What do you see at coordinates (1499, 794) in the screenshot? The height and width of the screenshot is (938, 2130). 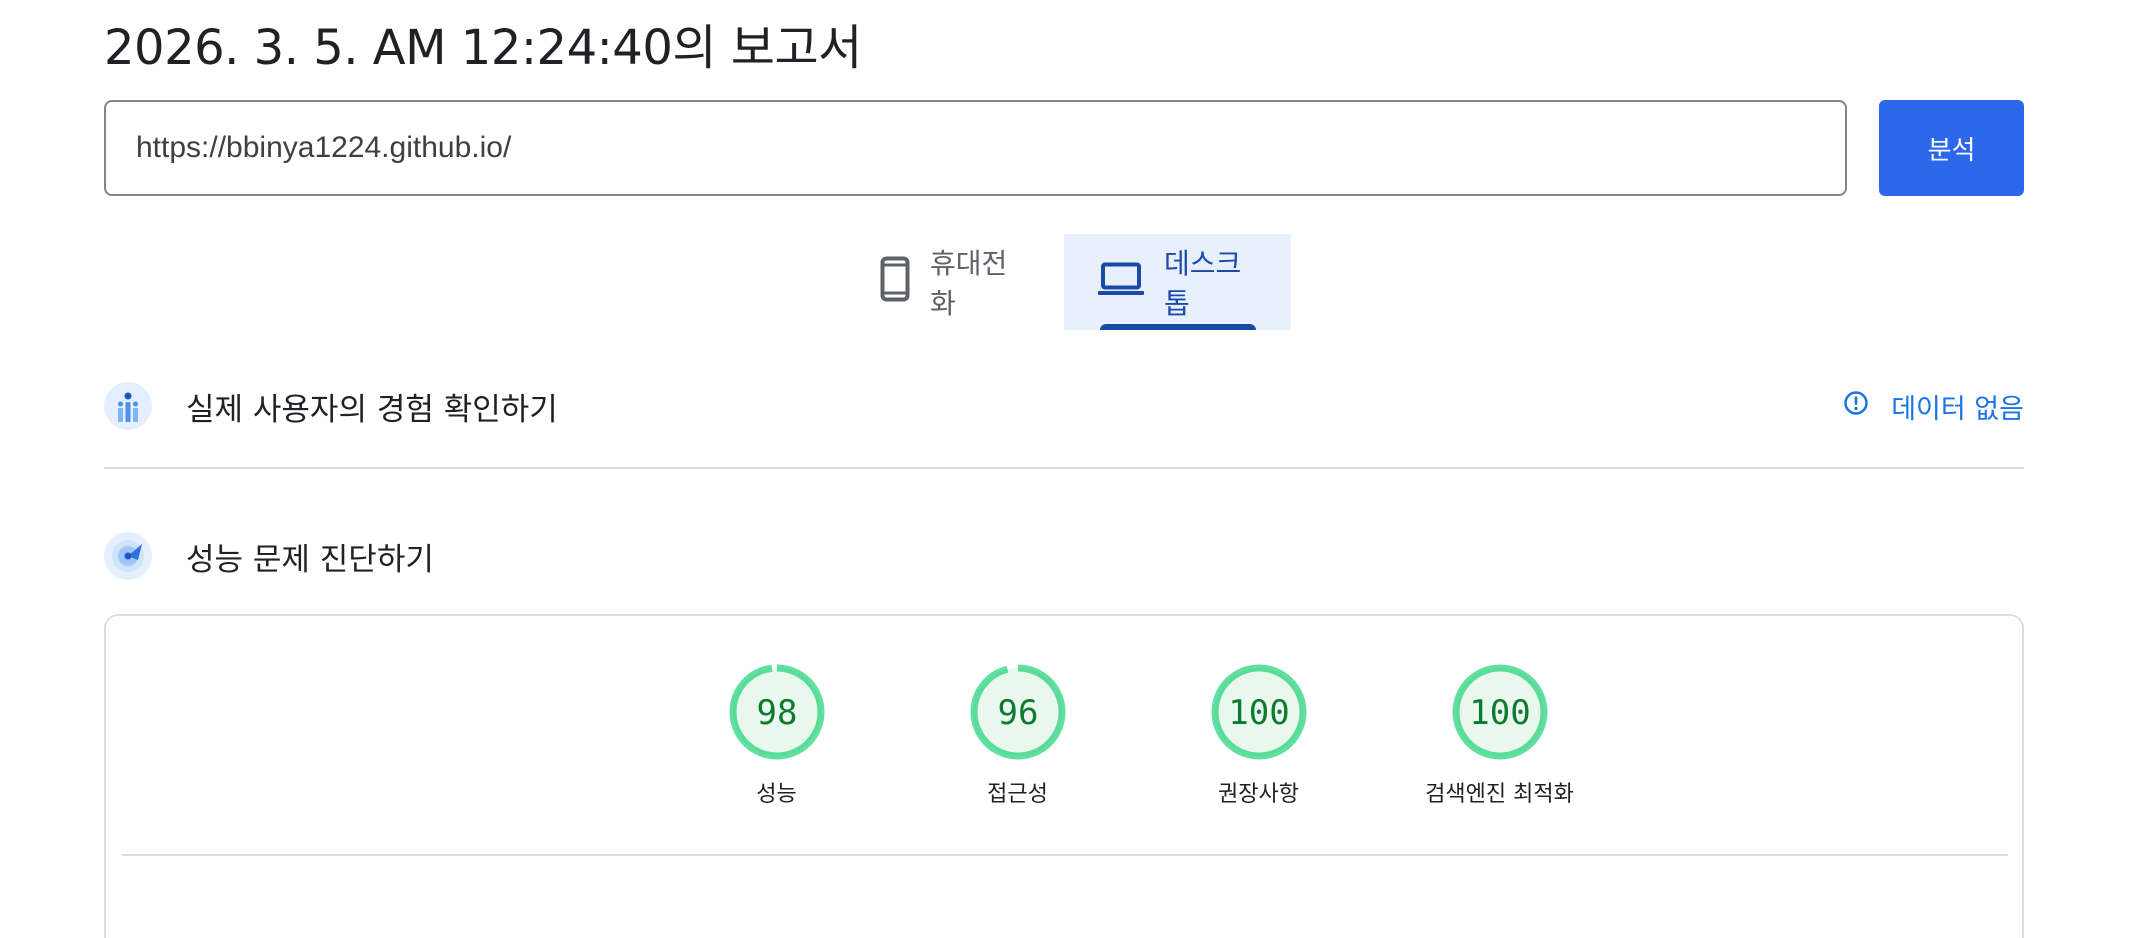 I see `score-label: 검색엔진 최적화` at bounding box center [1499, 794].